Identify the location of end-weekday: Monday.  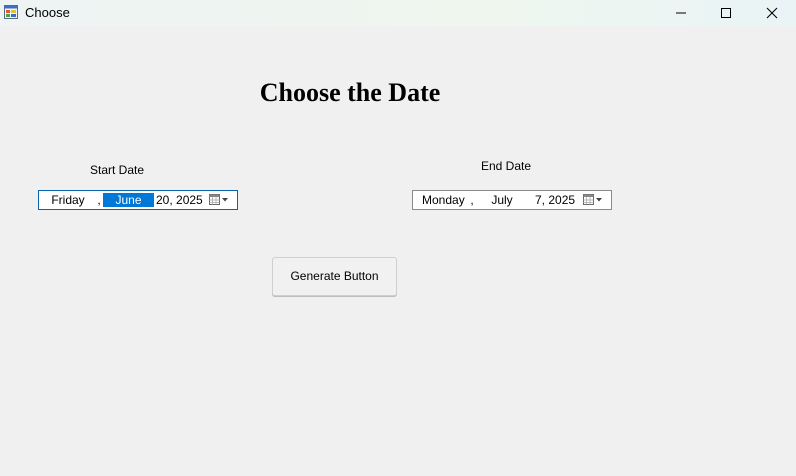
(443, 200).